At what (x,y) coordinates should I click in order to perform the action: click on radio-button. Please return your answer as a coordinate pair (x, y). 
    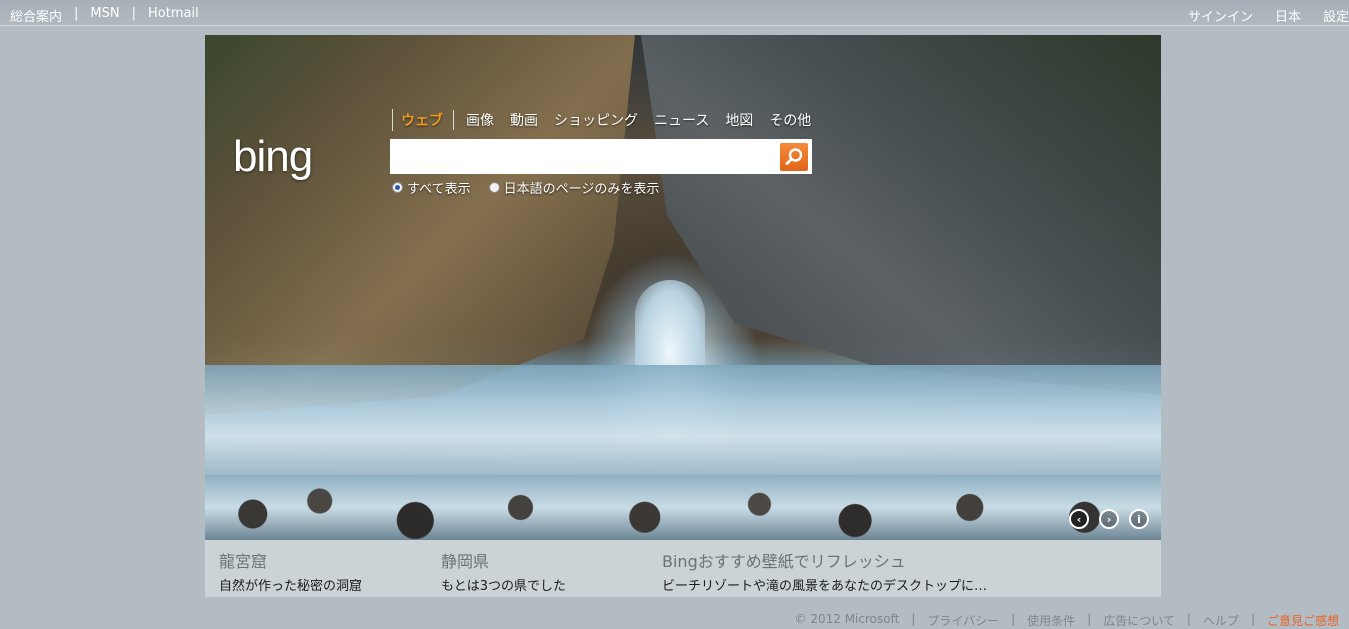
    Looking at the image, I should click on (494, 187).